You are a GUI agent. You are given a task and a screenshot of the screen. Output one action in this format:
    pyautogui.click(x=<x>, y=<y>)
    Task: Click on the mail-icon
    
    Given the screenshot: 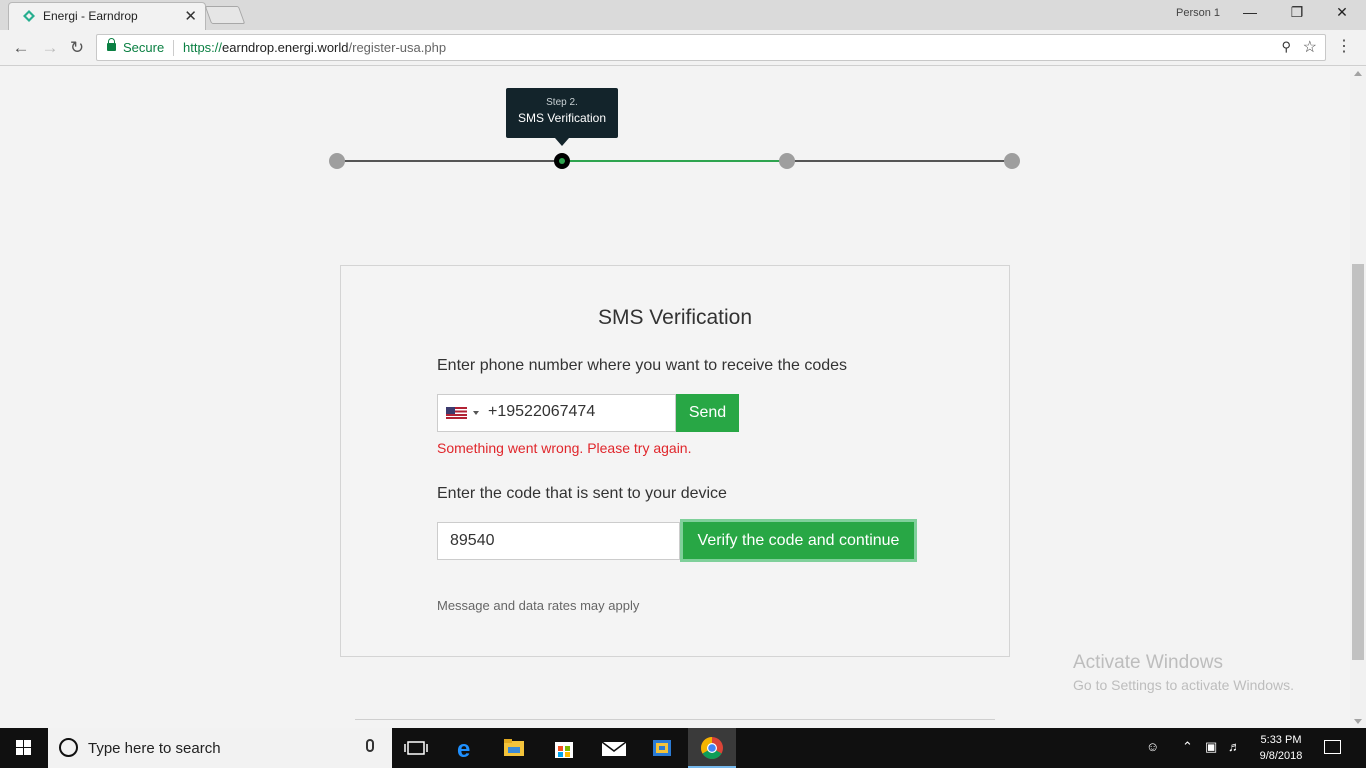 What is the action you would take?
    pyautogui.click(x=614, y=748)
    